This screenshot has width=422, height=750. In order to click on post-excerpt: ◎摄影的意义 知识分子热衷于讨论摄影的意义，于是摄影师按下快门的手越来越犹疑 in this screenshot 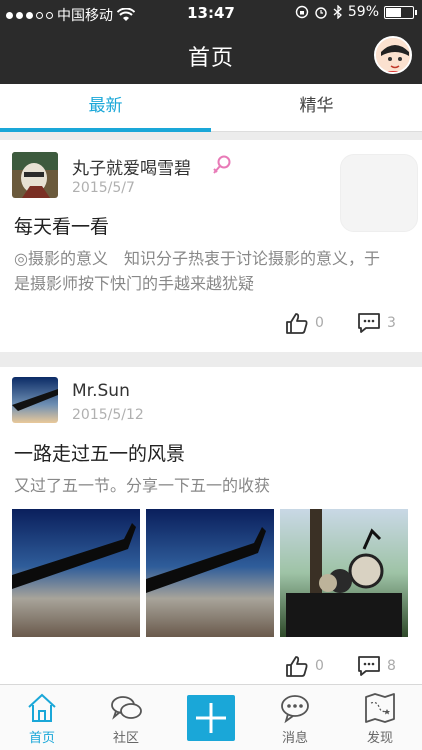, I will do `click(204, 271)`.